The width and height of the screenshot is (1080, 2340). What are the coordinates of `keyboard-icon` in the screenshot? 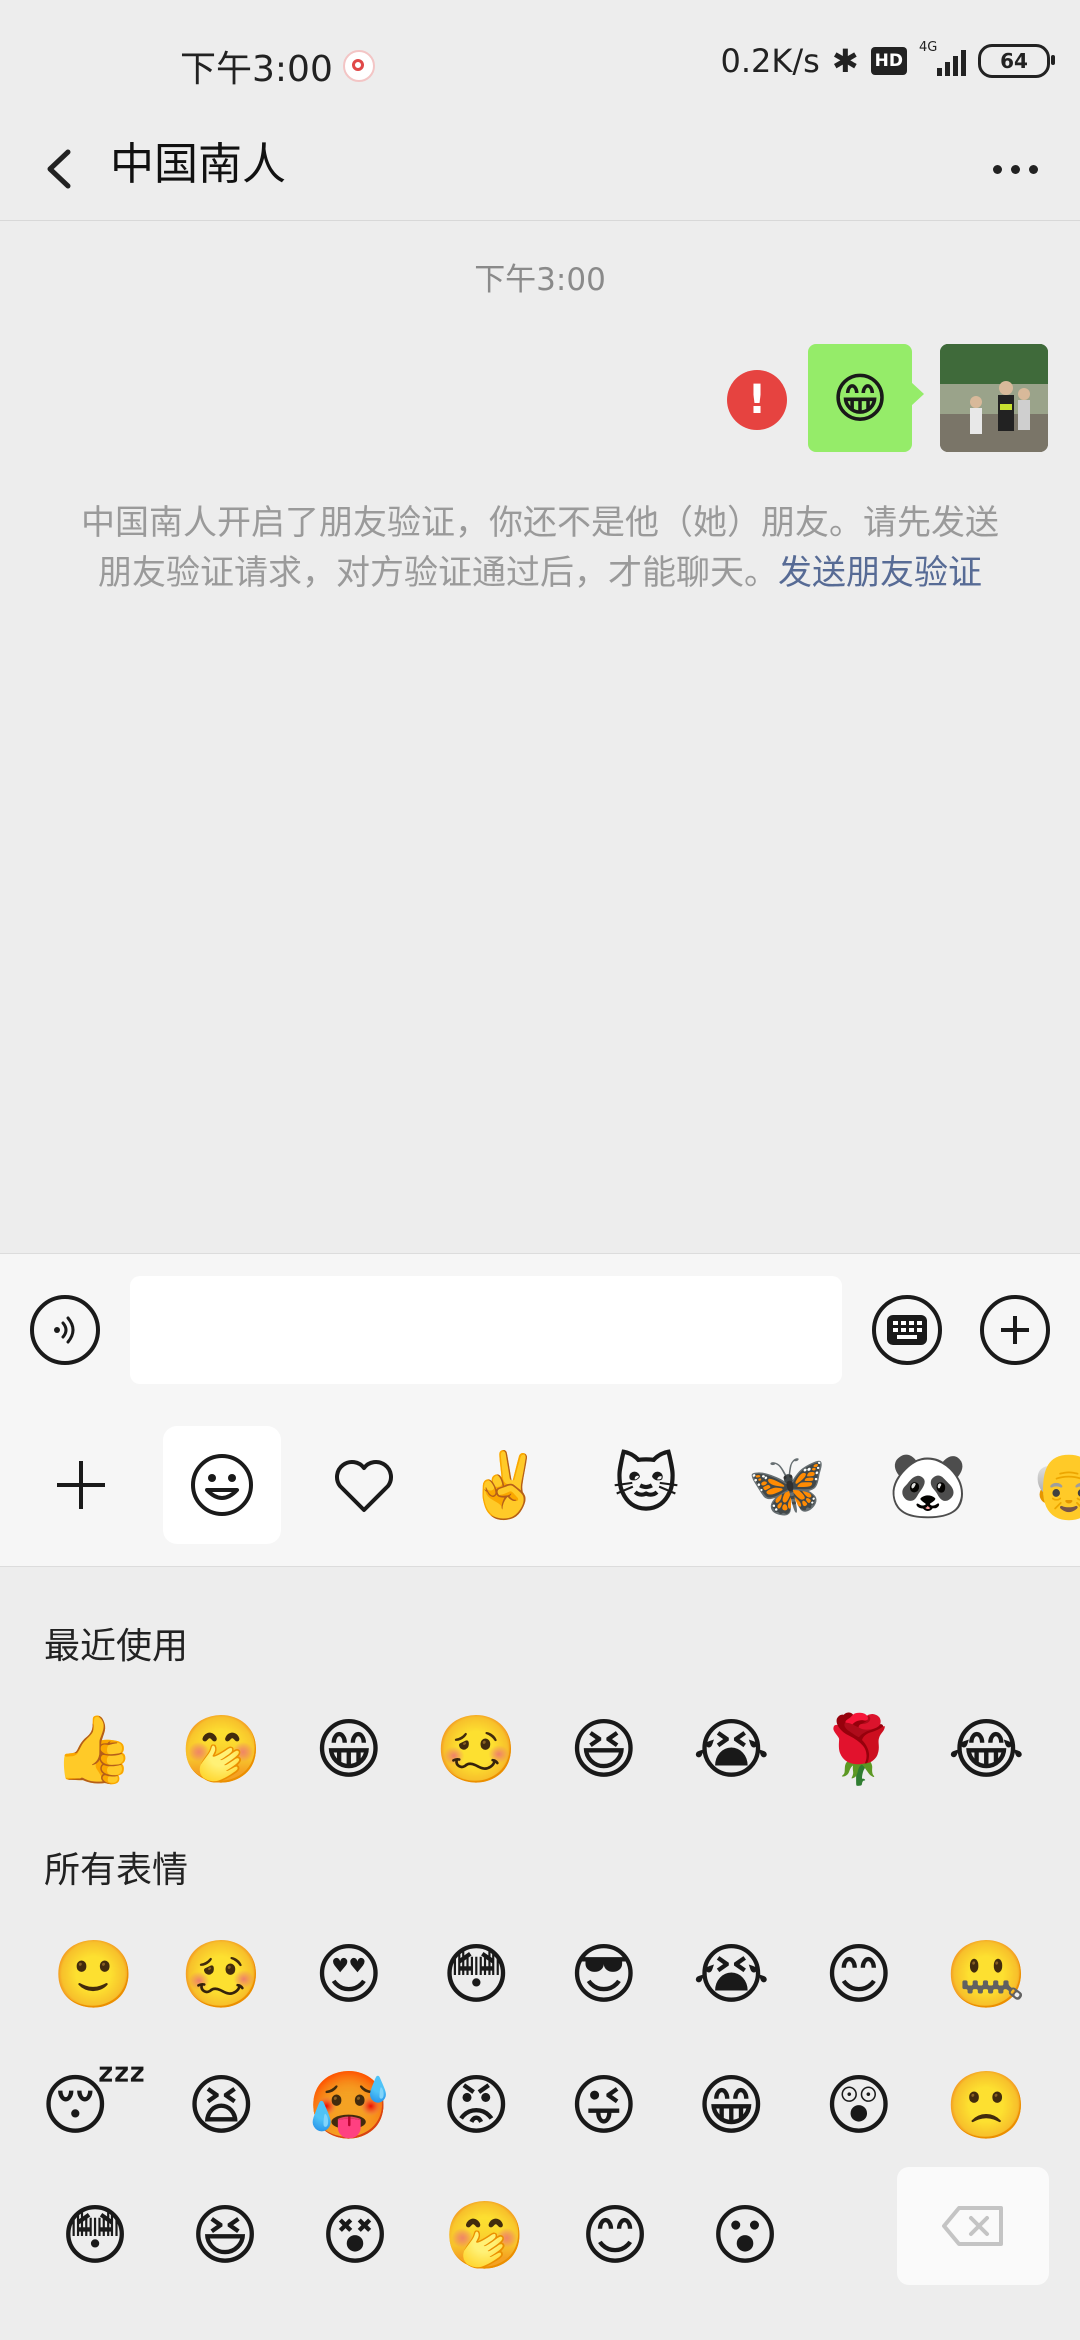 It's located at (907, 1330).